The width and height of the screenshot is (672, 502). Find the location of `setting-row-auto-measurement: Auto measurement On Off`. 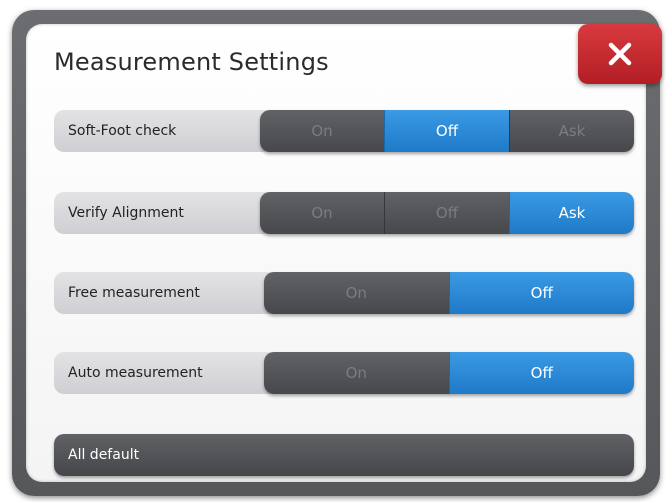

setting-row-auto-measurement: Auto measurement On Off is located at coordinates (344, 373).